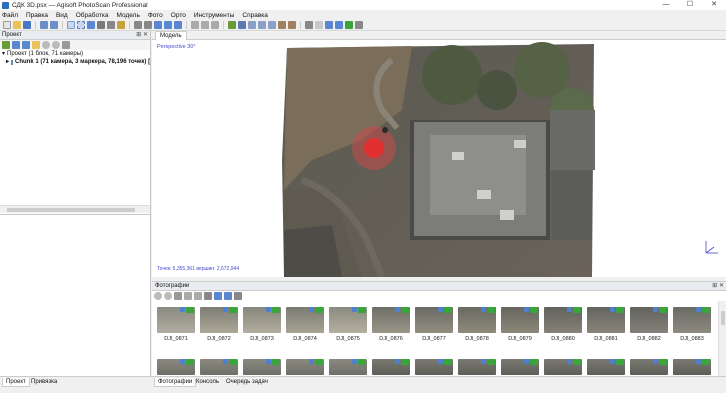 This screenshot has height=393, width=726. I want to click on disable-camera-icon, so click(168, 296).